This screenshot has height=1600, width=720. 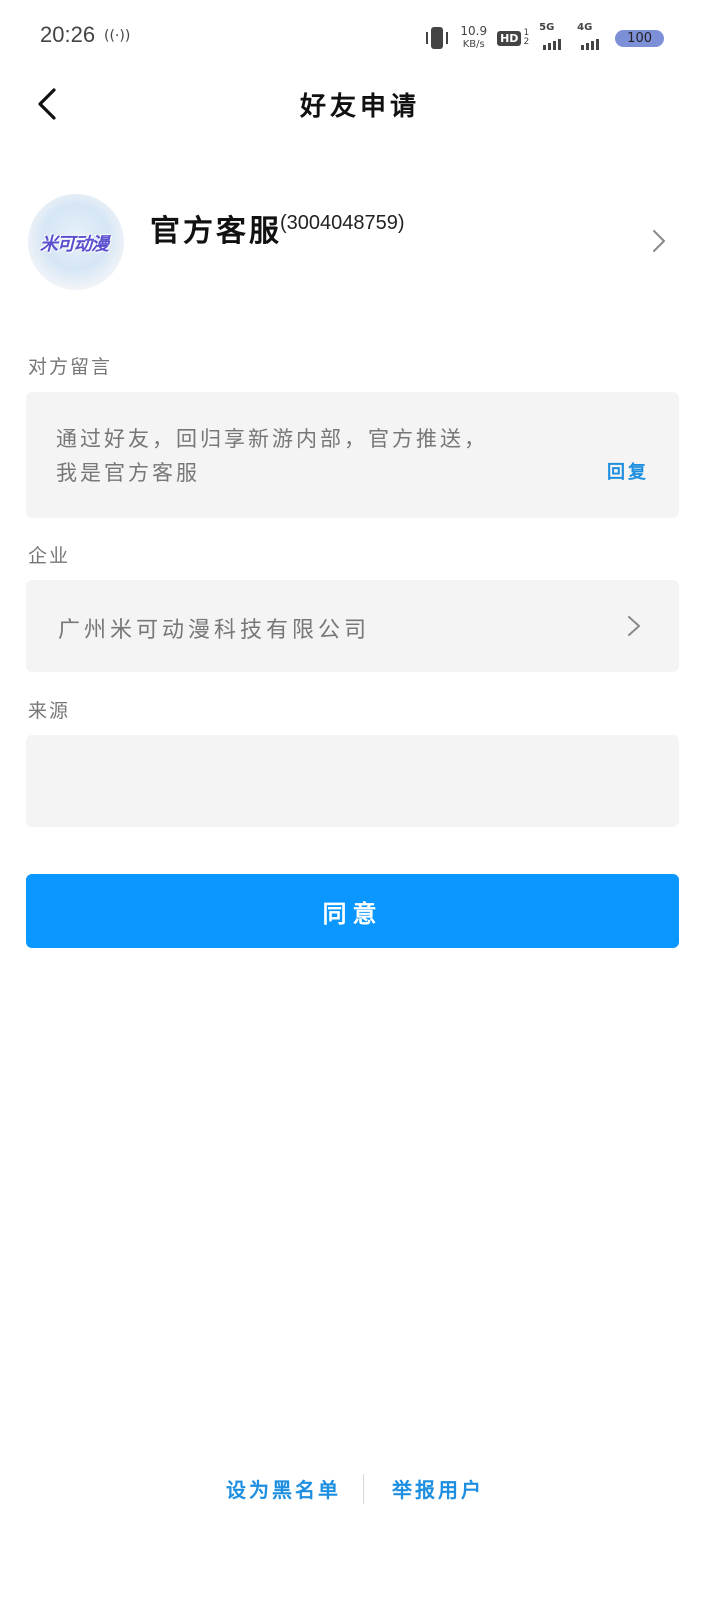 I want to click on hd-icon: HD 1 2, so click(x=513, y=38).